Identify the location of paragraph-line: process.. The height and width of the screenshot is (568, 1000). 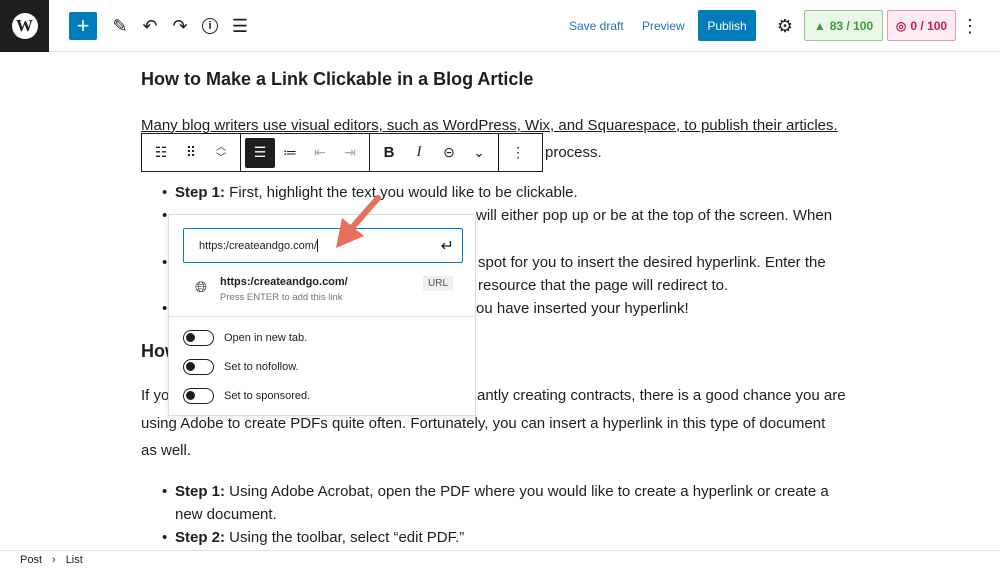
(573, 153).